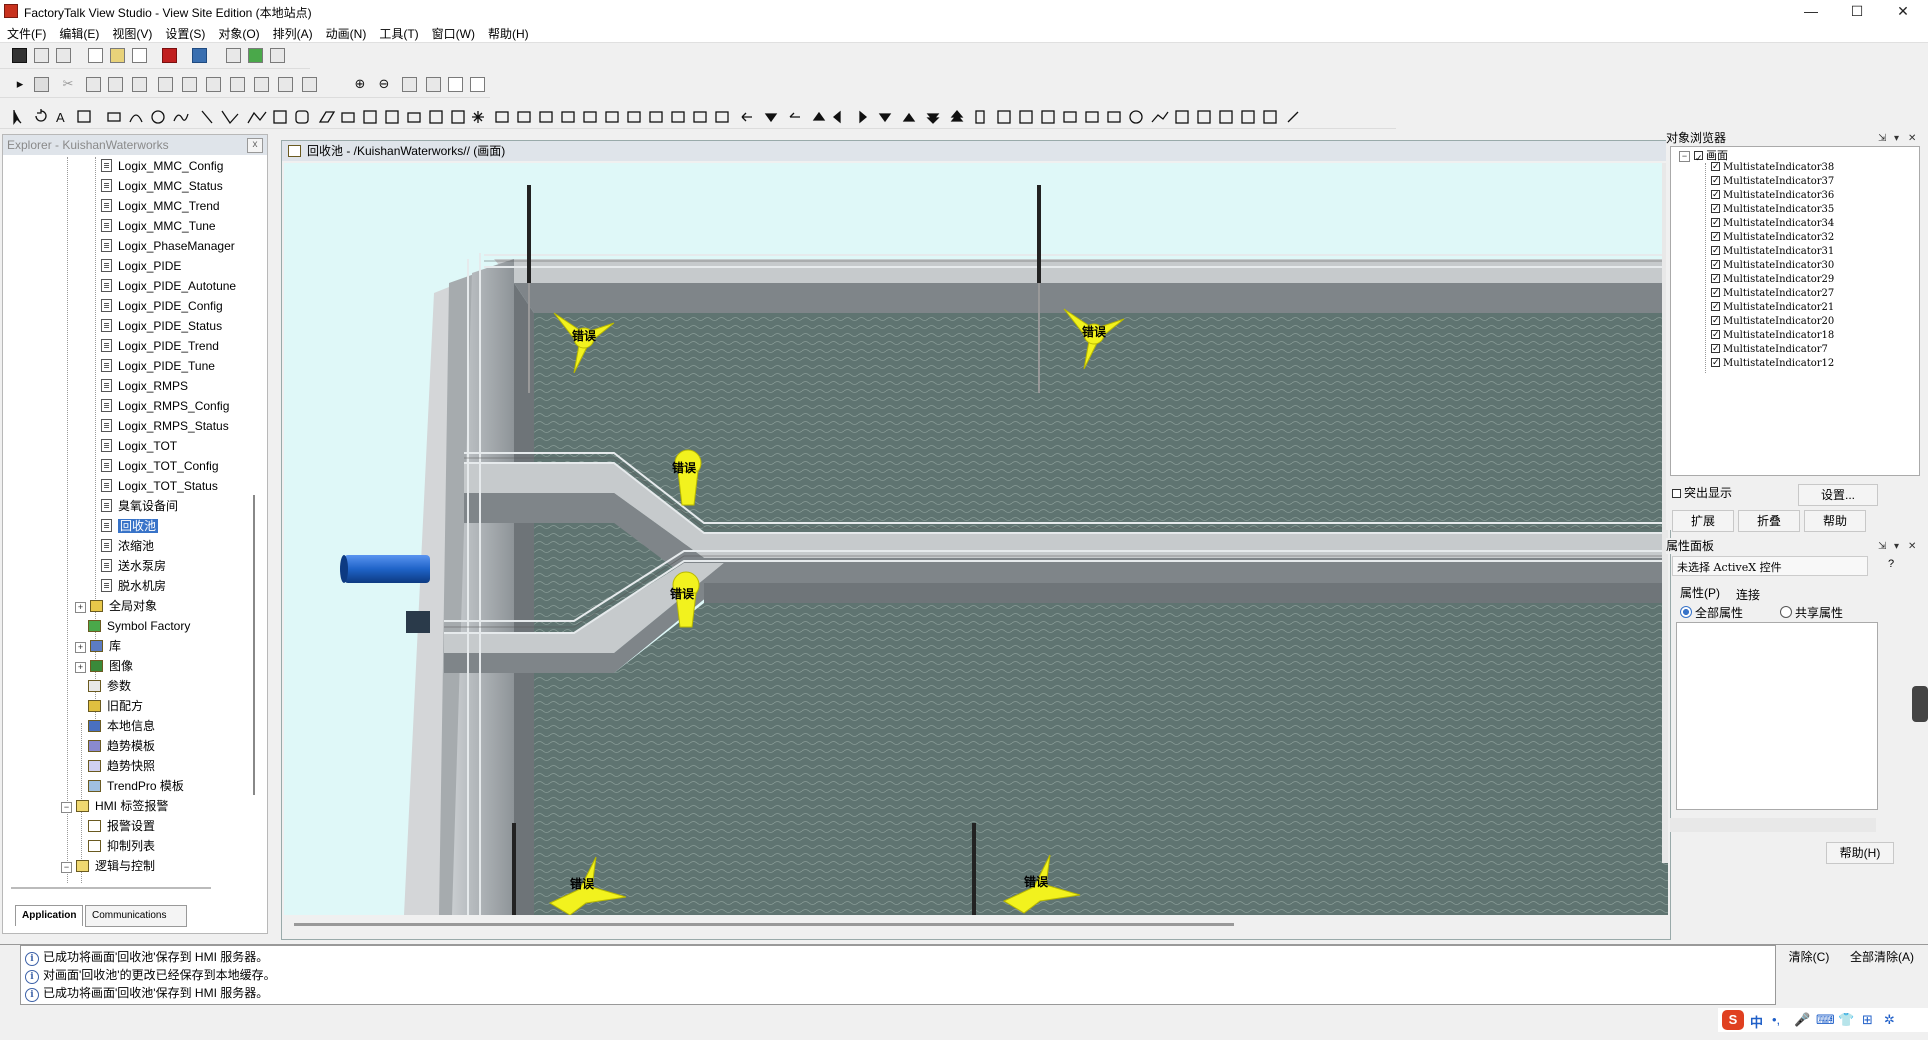  What do you see at coordinates (160, 346) in the screenshot?
I see `tree-item: Logix_PIDE_Trend` at bounding box center [160, 346].